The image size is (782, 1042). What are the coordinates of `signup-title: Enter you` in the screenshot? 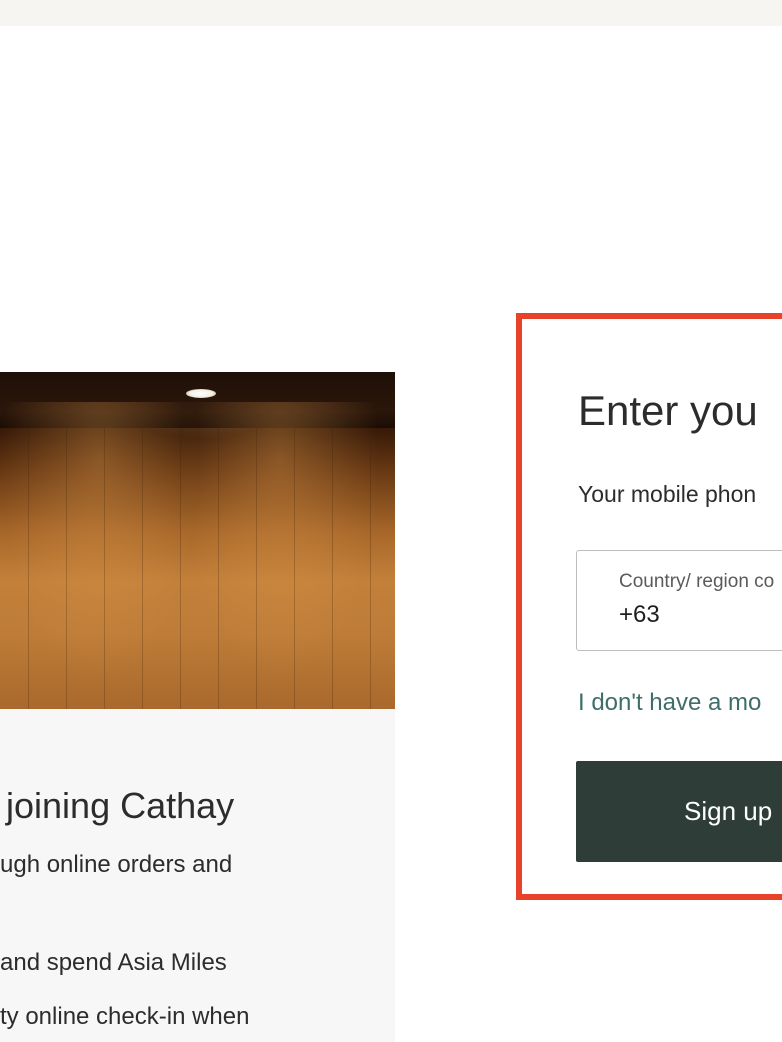 It's located at (668, 410).